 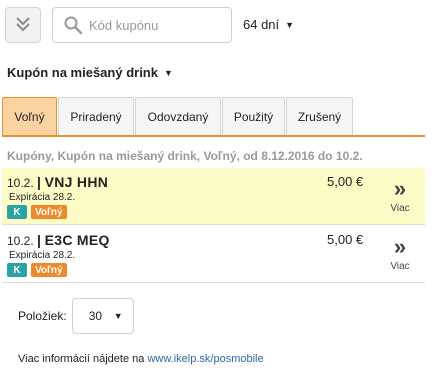 What do you see at coordinates (76, 182) in the screenshot?
I see `coupon-code: VNJ HHN` at bounding box center [76, 182].